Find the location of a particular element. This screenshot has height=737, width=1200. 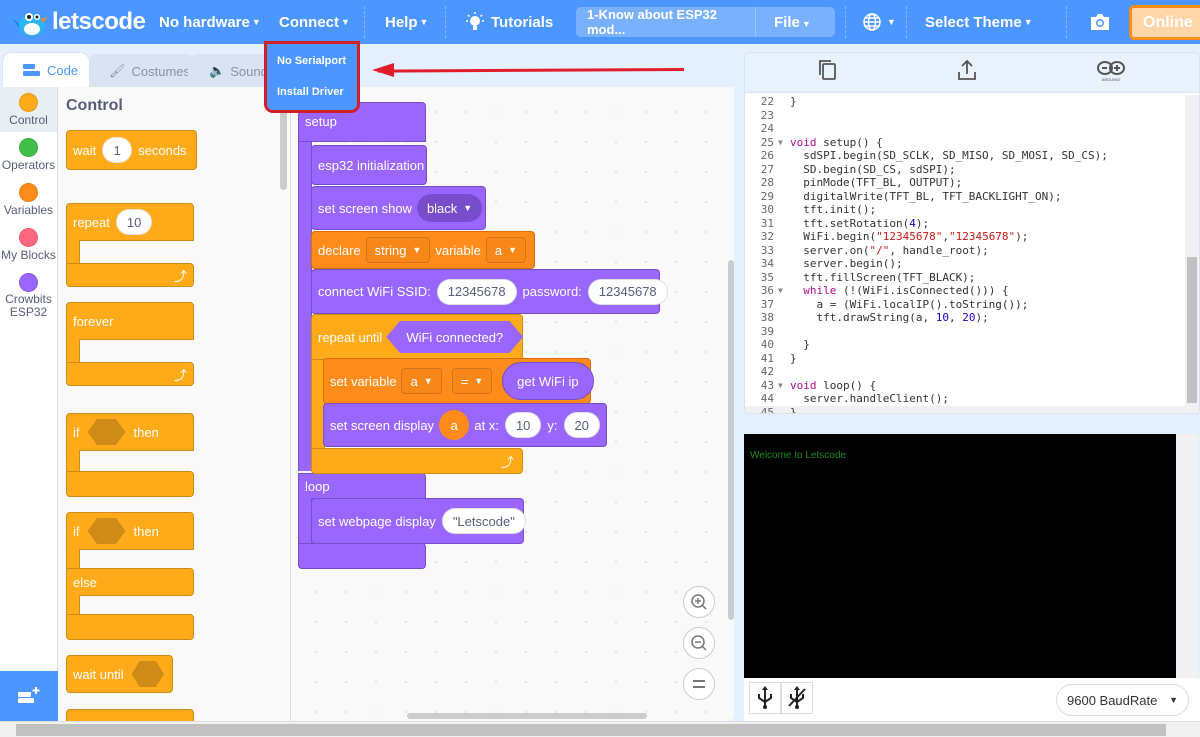

wait-seconds-block: wait 1 seconds is located at coordinates (131, 150).